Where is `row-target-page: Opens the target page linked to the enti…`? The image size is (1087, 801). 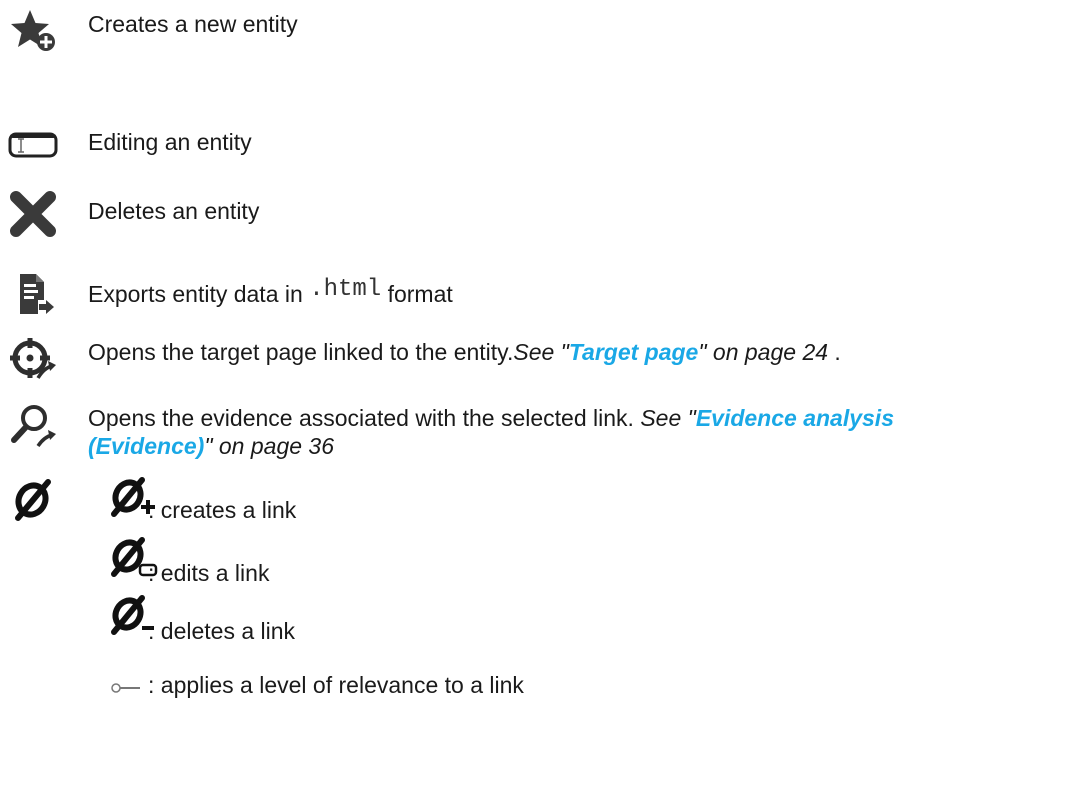 row-target-page: Opens the target page linked to the enti… is located at coordinates (543, 358).